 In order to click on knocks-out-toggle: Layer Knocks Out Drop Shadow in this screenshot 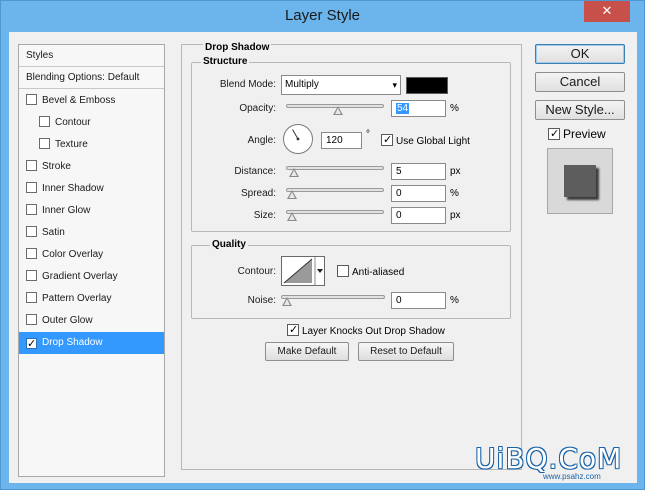, I will do `click(366, 331)`.